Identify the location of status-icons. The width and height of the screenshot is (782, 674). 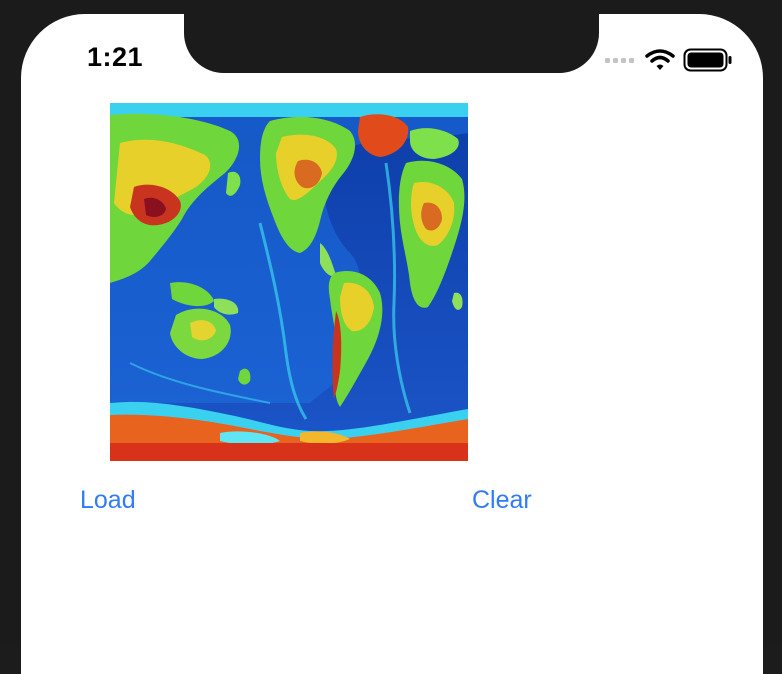
(669, 60).